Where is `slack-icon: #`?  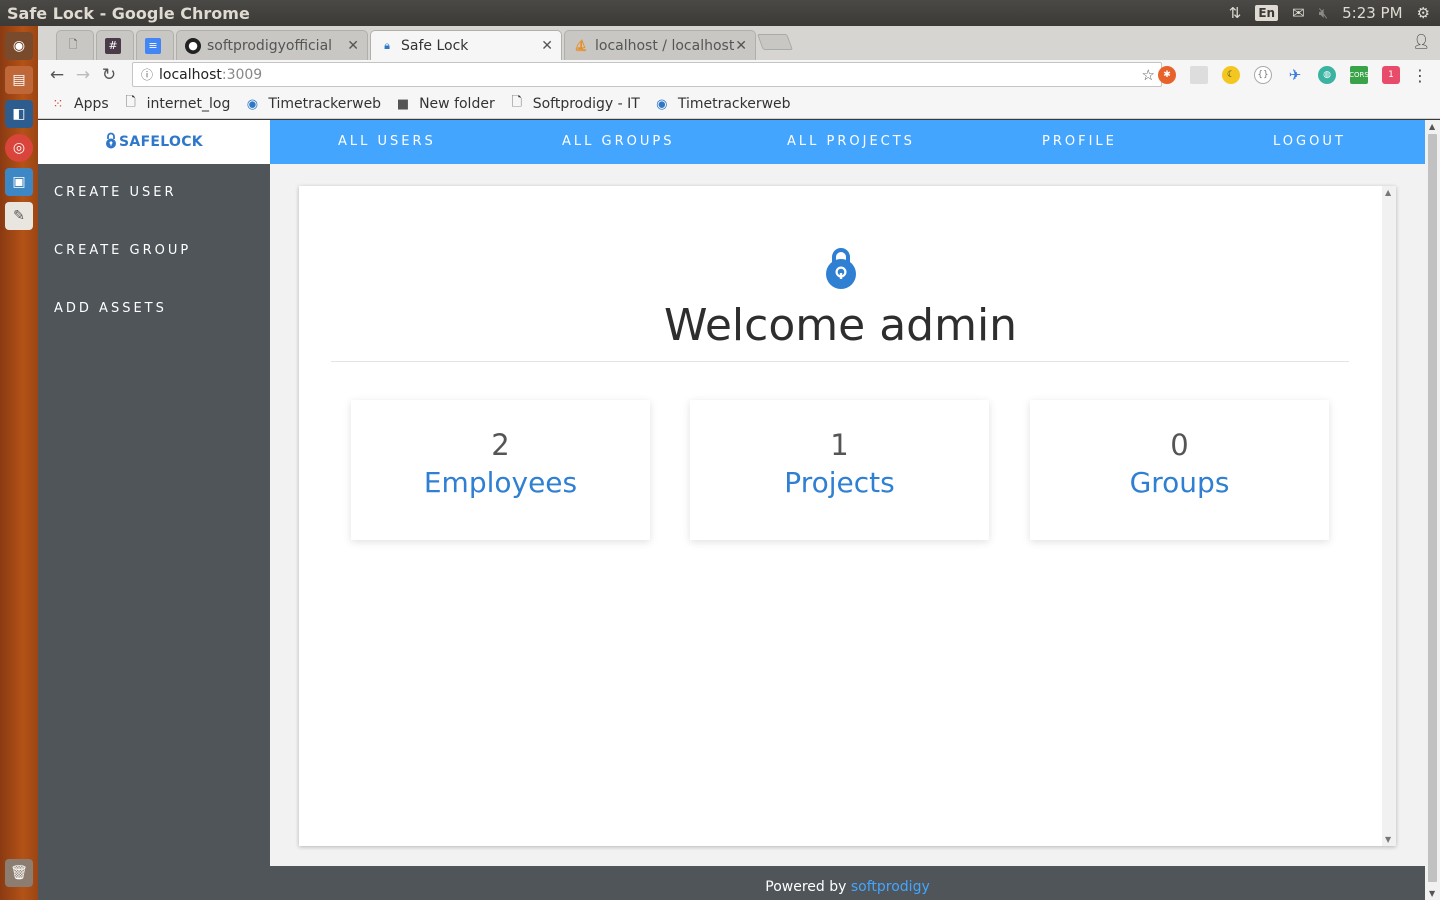 slack-icon: # is located at coordinates (113, 45).